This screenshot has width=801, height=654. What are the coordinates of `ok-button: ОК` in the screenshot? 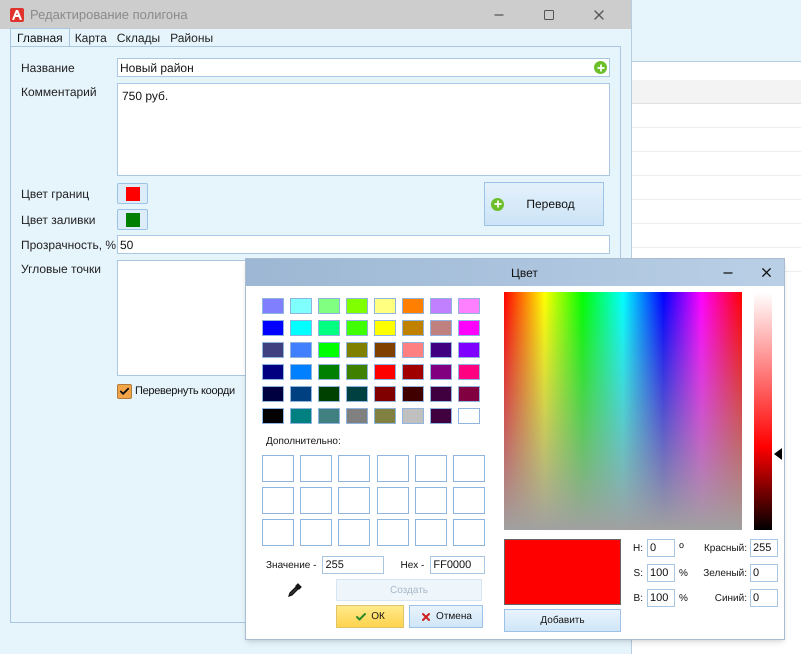 It's located at (370, 616).